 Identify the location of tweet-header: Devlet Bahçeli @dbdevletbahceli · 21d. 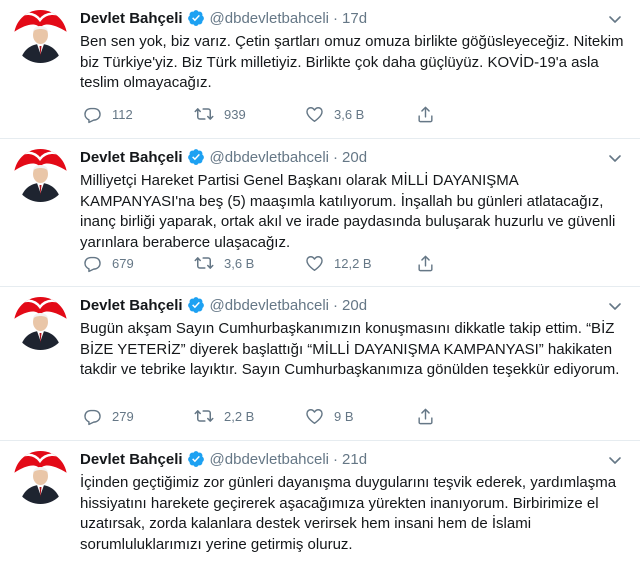
(354, 459).